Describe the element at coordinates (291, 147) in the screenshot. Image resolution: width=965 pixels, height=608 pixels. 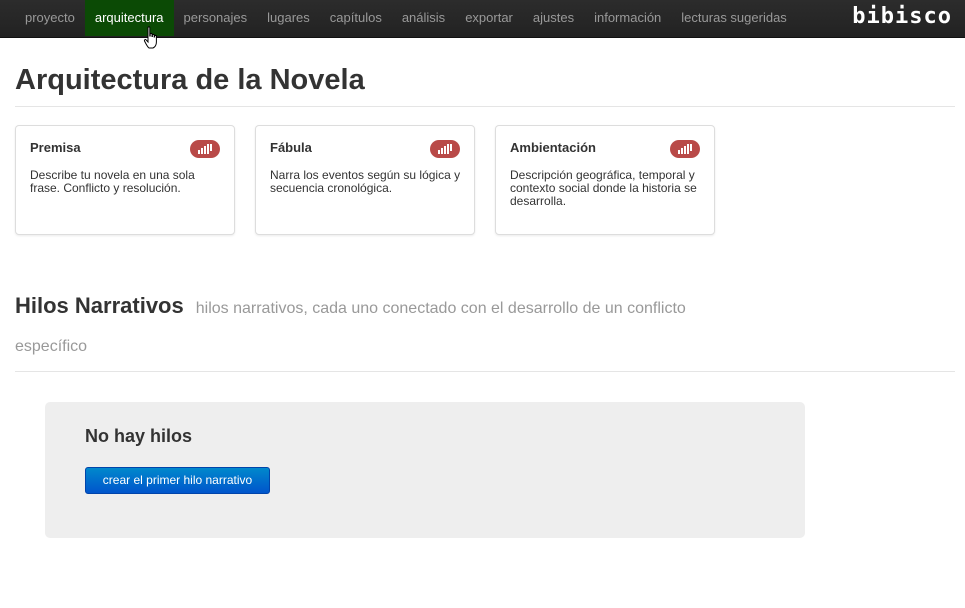
I see `card-title: Fábula` at that location.